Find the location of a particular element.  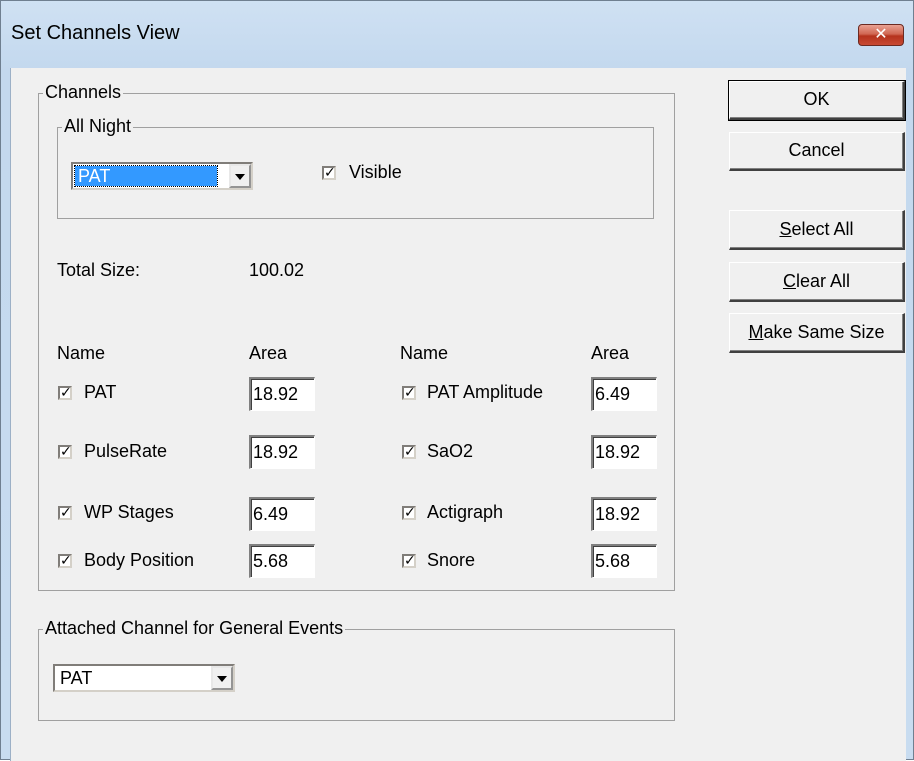

channel-name-sao2: SaO2 is located at coordinates (450, 451).